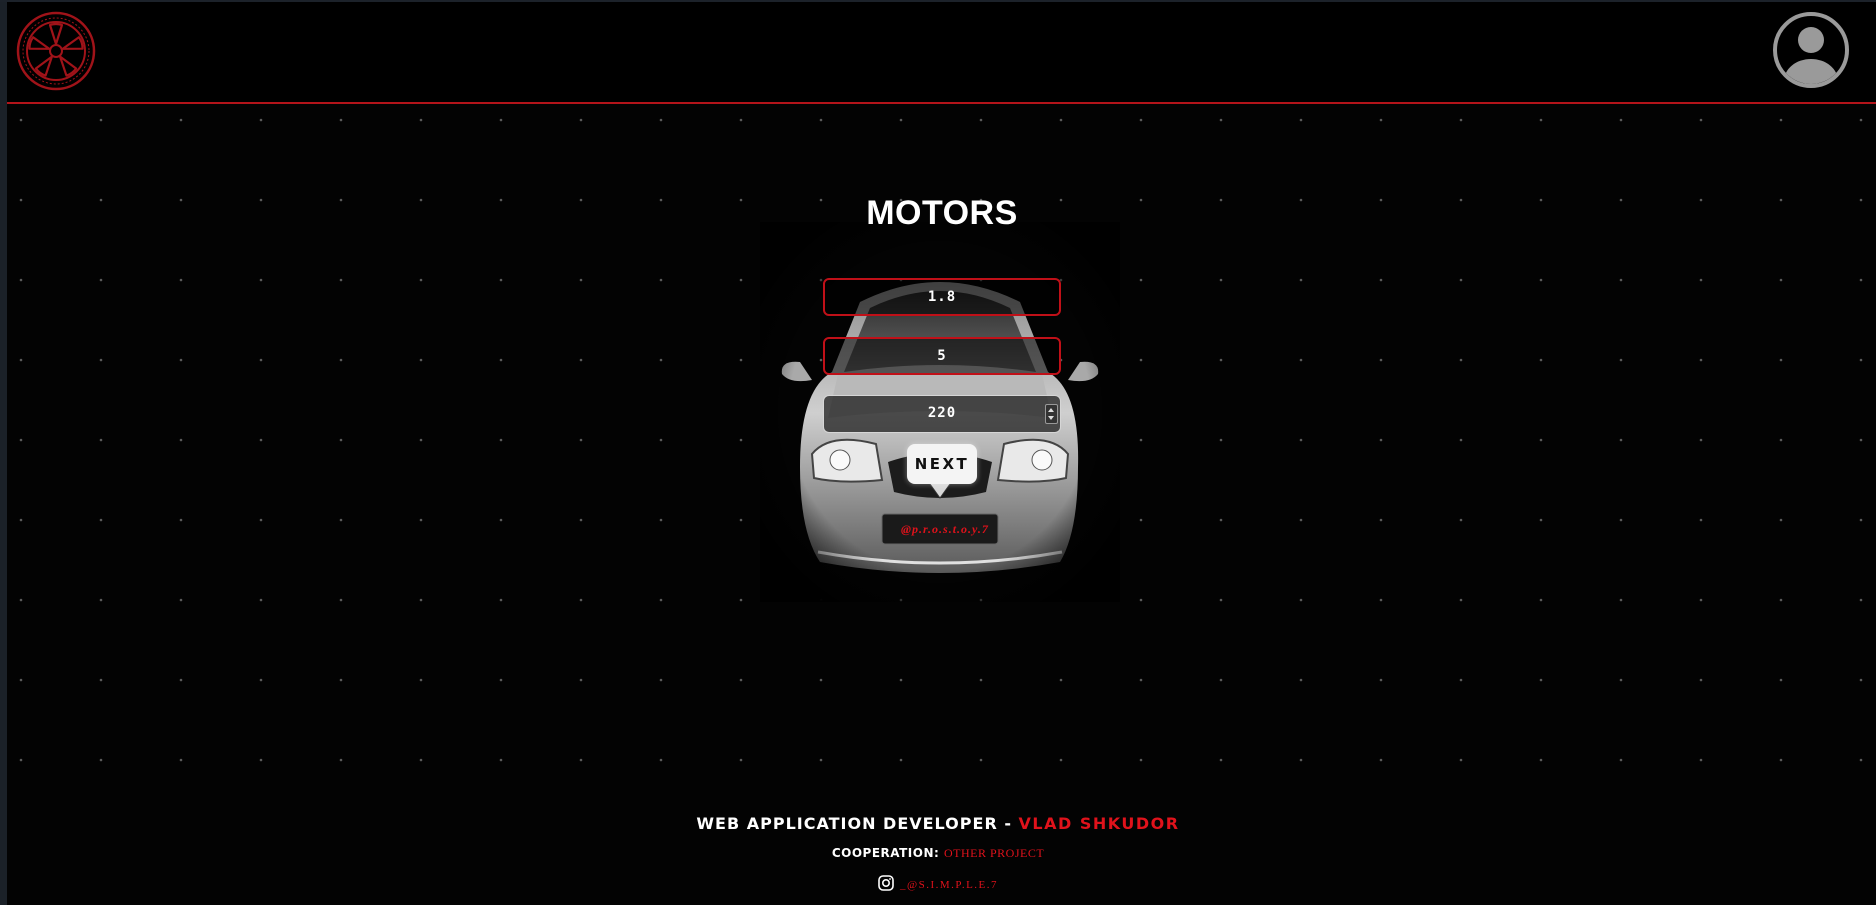 This screenshot has height=905, width=1876. Describe the element at coordinates (942, 464) in the screenshot. I see `next-button: NEXT` at that location.